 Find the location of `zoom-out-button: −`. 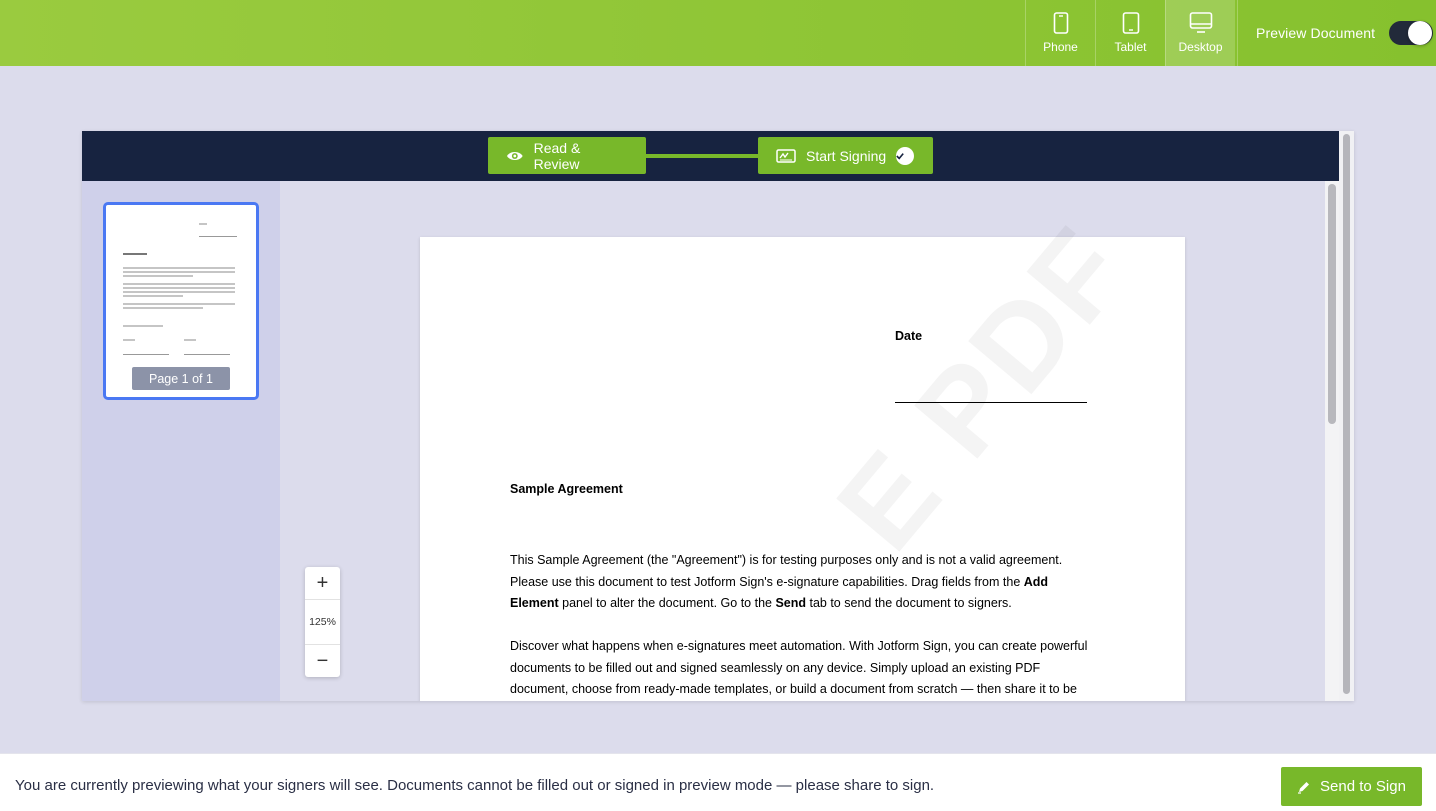

zoom-out-button: − is located at coordinates (322, 661).